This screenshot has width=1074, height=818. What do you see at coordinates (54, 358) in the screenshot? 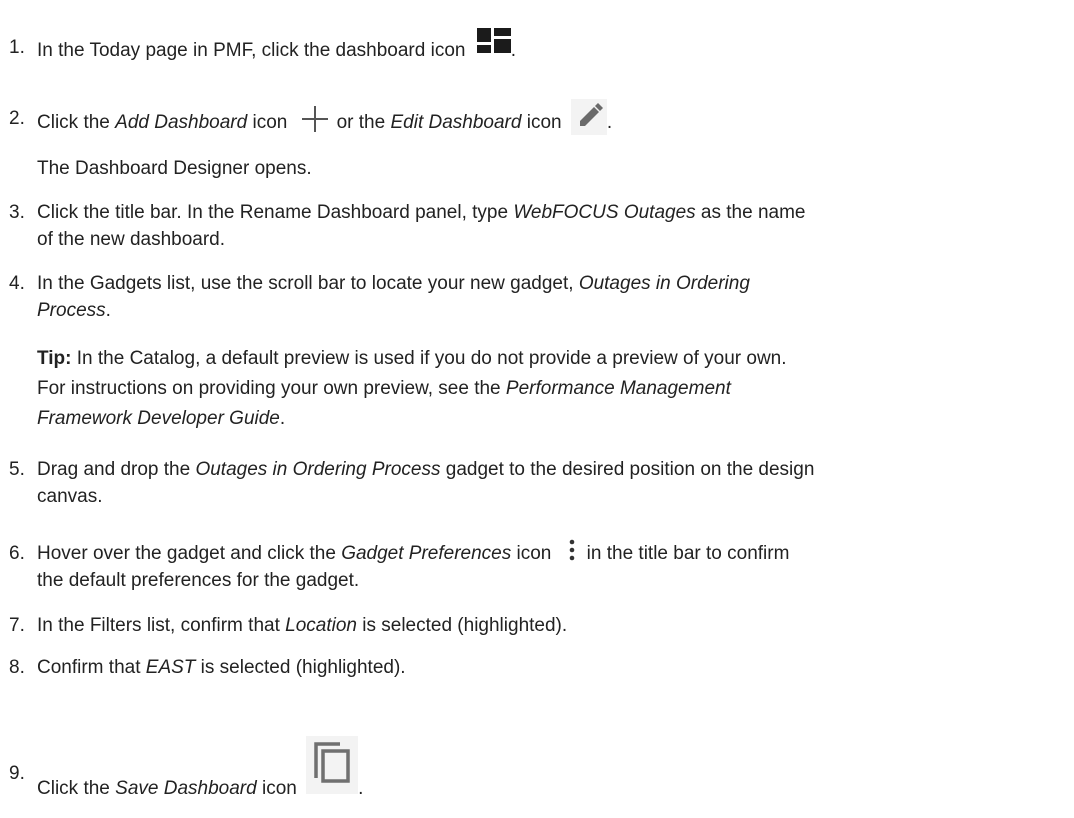
I see `tip-label: Tip:` at bounding box center [54, 358].